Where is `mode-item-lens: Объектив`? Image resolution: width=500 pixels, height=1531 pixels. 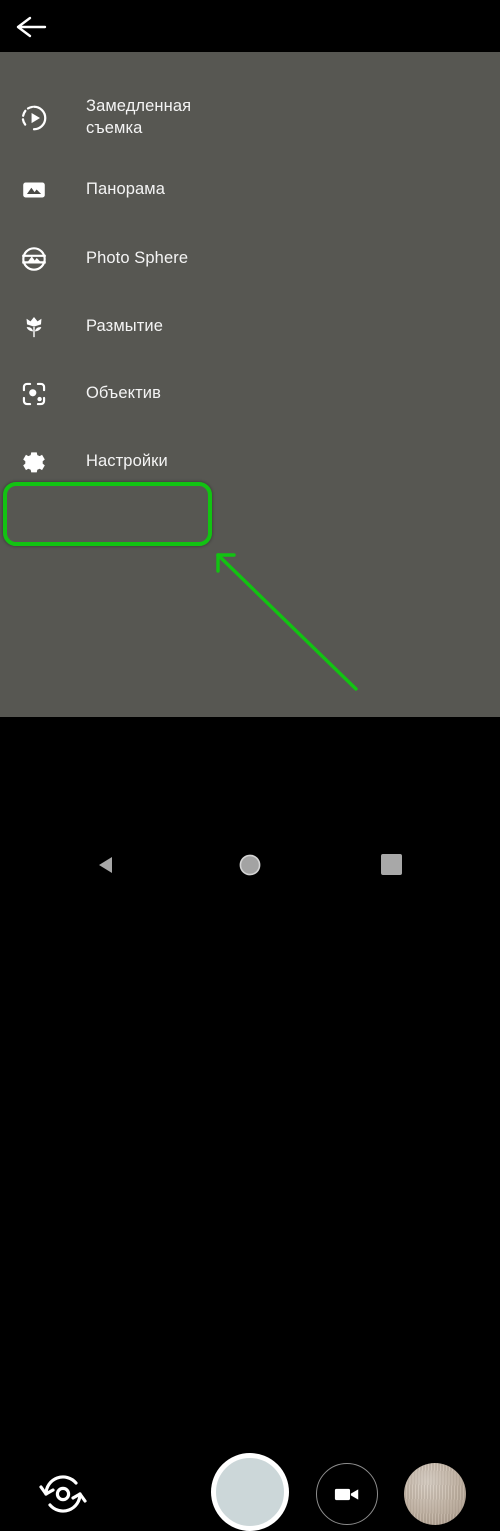 mode-item-lens: Объектив is located at coordinates (250, 394).